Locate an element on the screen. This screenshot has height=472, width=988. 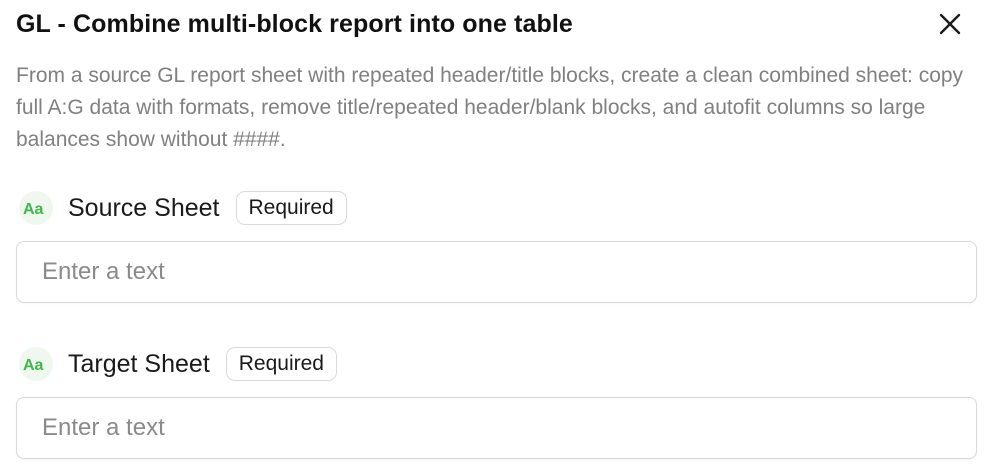
close-button is located at coordinates (950, 24).